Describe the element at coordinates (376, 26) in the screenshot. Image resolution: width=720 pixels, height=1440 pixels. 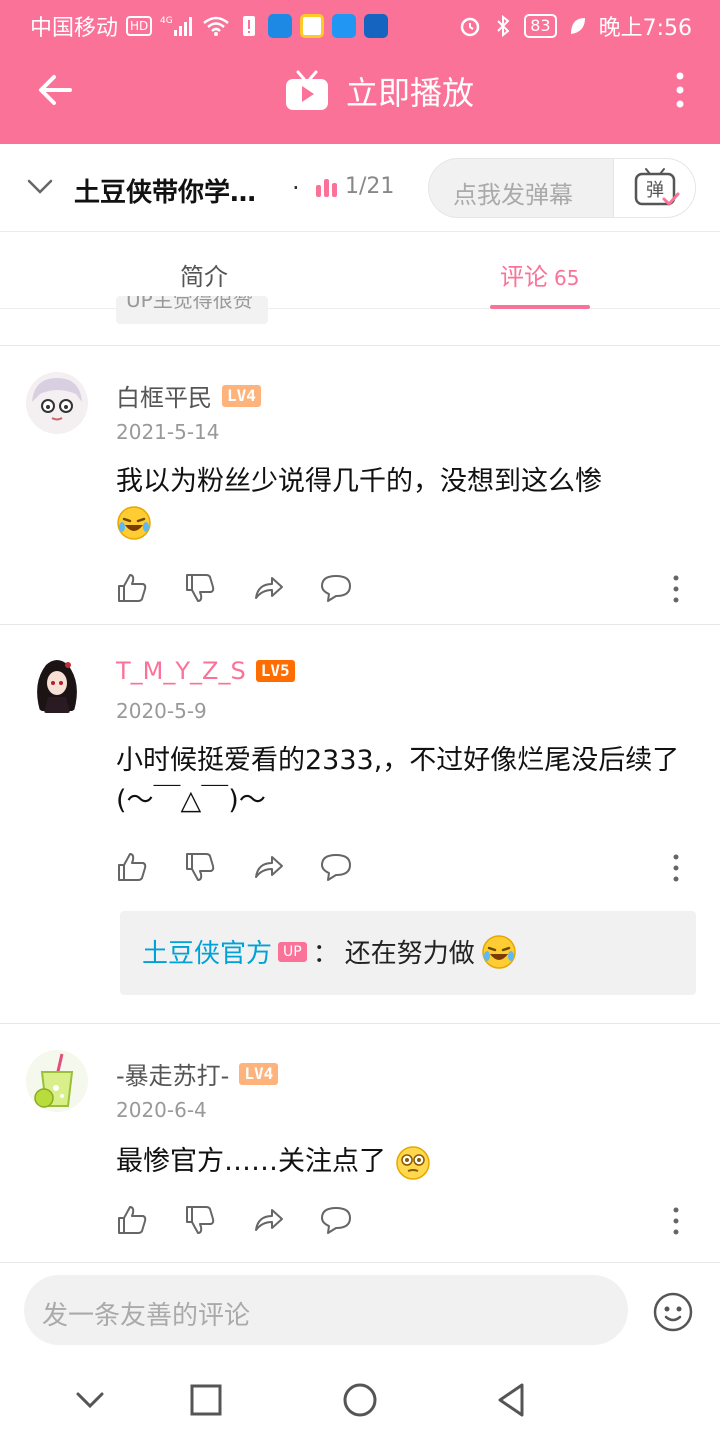
I see `bulb-app-icon` at that location.